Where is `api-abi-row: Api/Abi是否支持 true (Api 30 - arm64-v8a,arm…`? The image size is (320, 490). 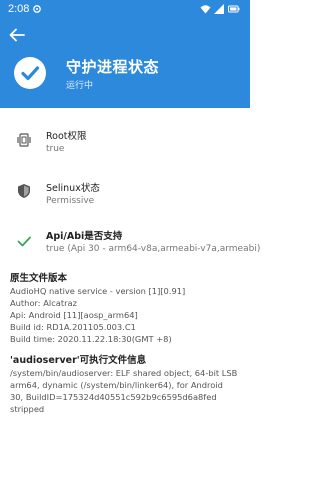
api-abi-row: Api/Abi是否支持 true (Api 30 - arm64-v8a,arm… is located at coordinates (130, 245).